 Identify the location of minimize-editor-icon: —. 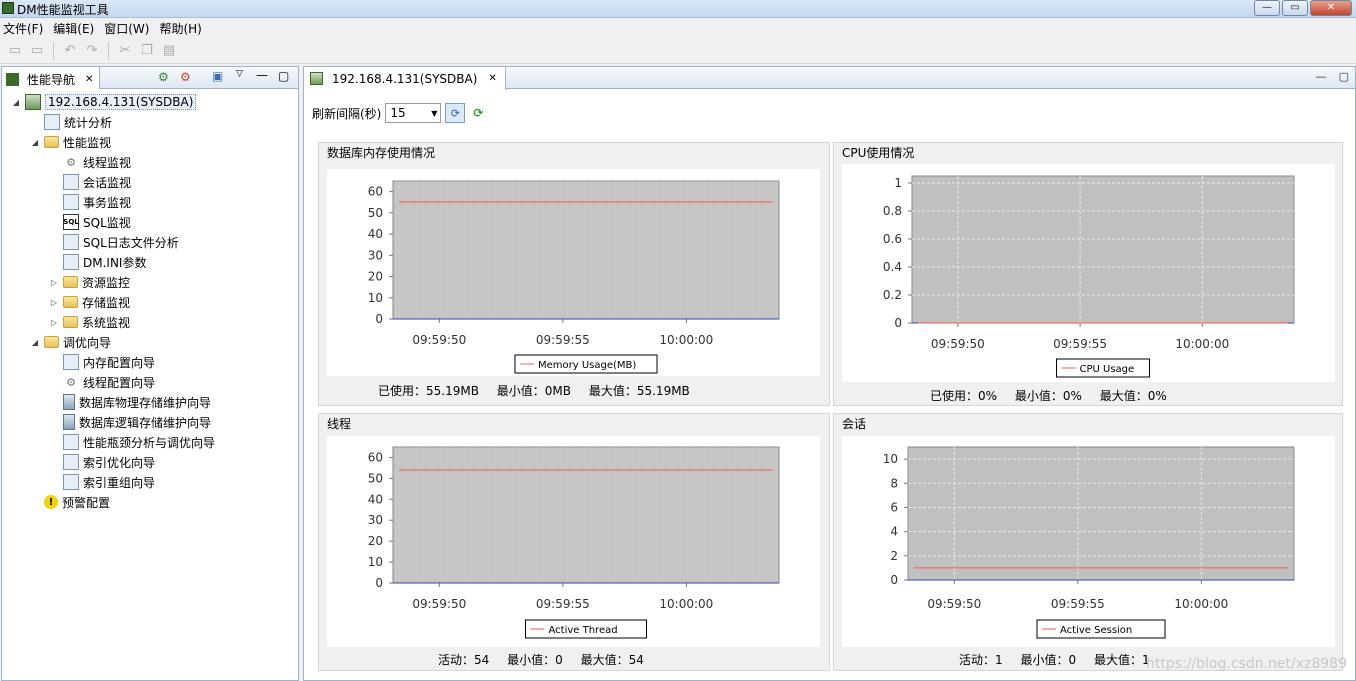
(1321, 76).